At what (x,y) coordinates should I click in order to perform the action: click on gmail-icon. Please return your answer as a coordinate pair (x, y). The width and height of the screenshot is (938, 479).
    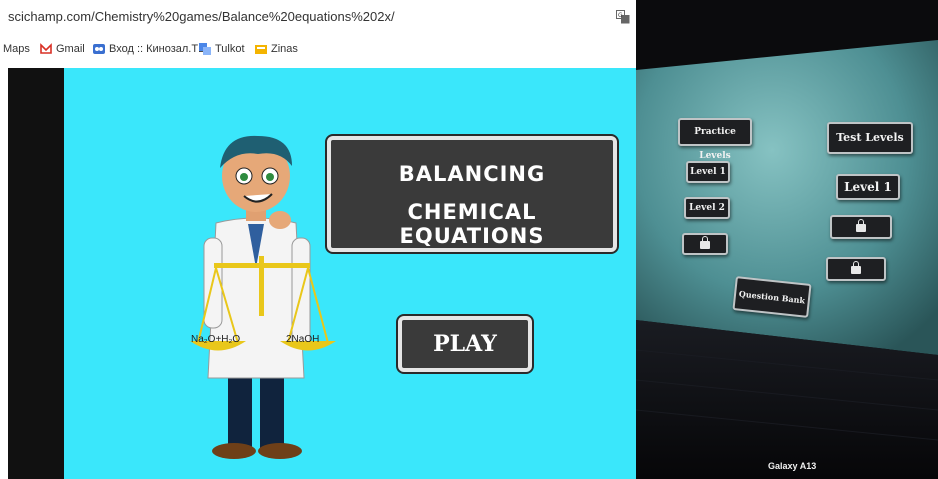
    Looking at the image, I should click on (46, 48).